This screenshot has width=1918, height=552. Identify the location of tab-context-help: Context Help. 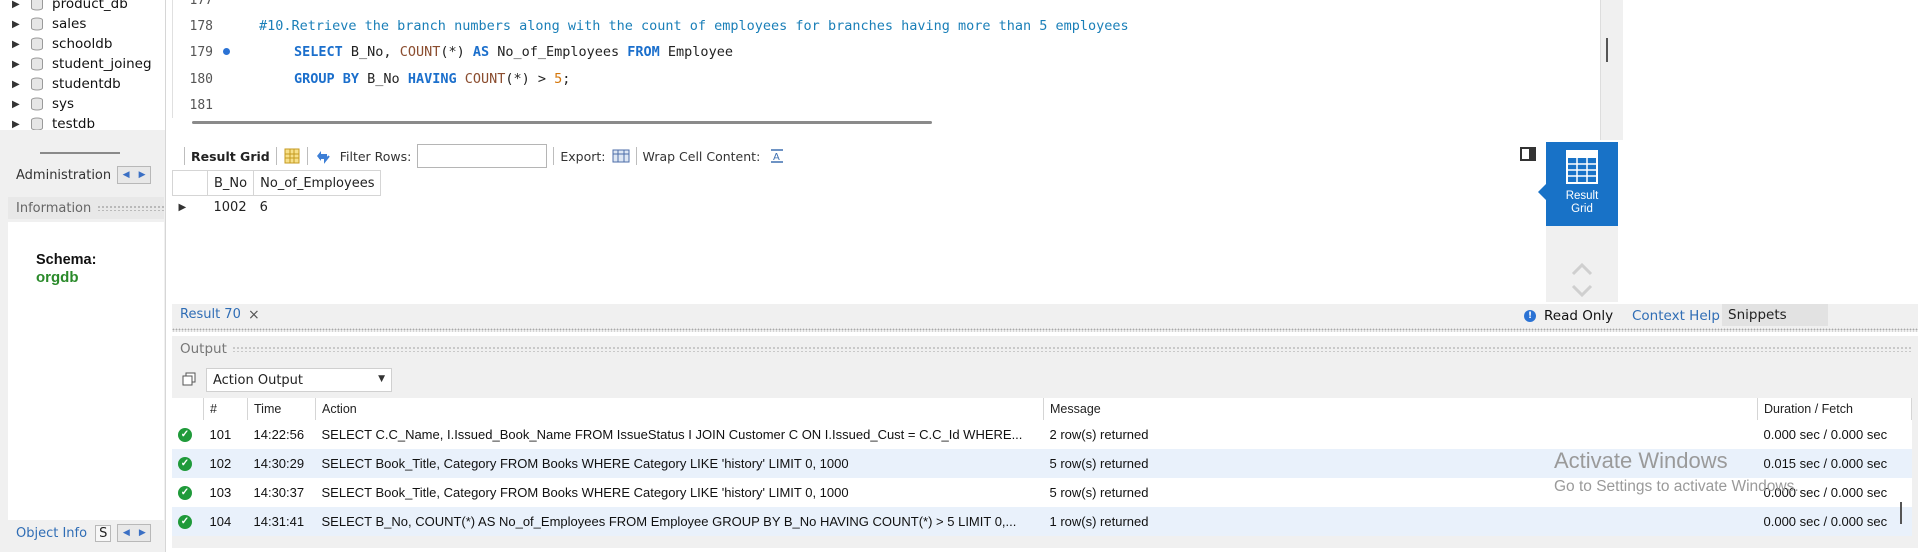
(1676, 316).